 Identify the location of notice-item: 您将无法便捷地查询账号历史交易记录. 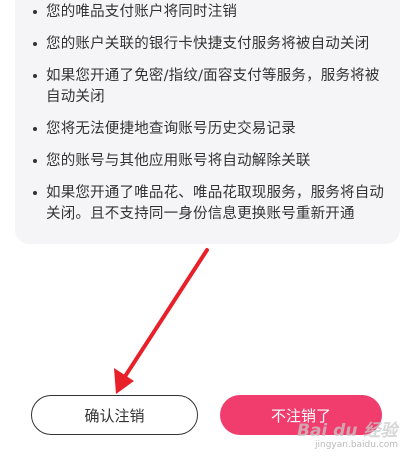
(211, 129).